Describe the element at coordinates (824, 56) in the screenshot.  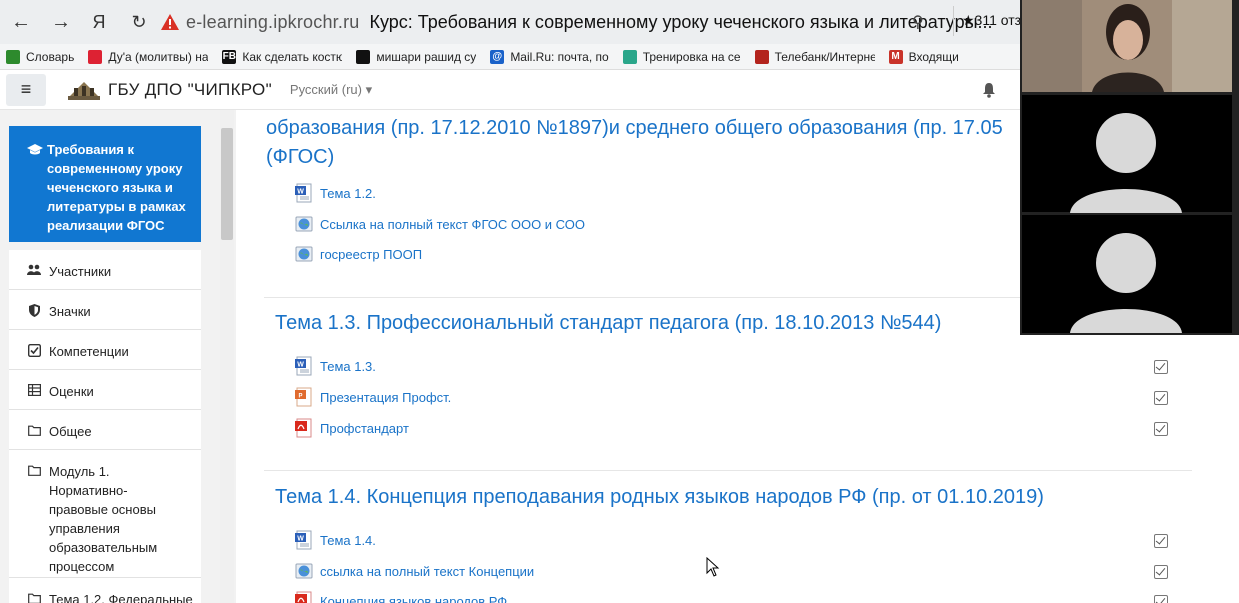
I see `bookmark-label: Телебанк/Интерне` at that location.